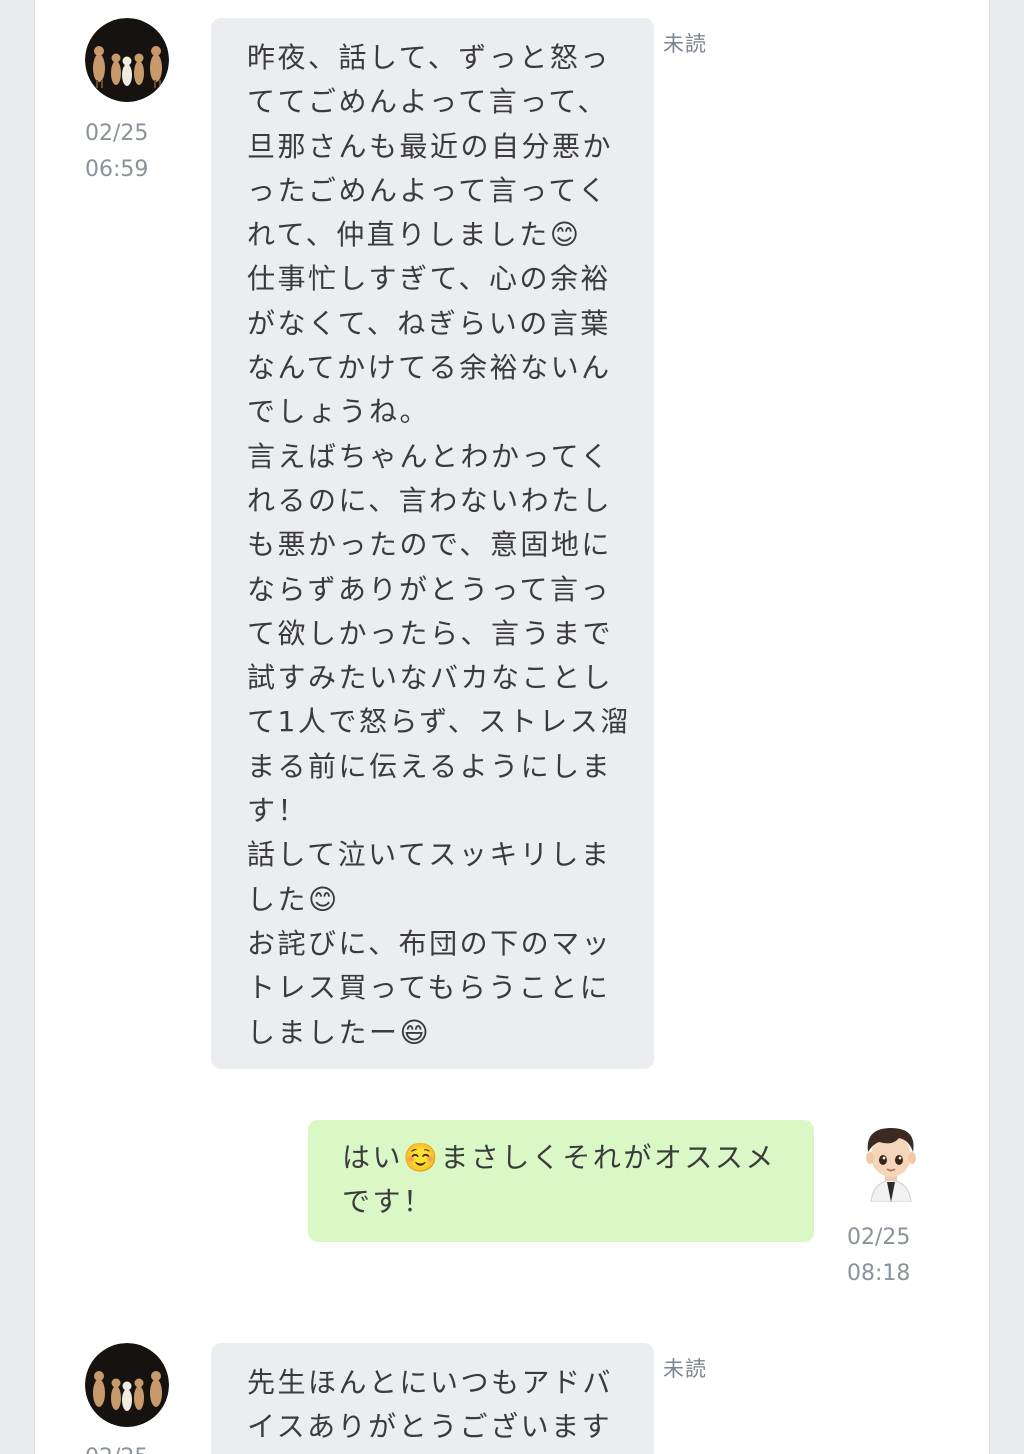  I want to click on message-line: ててごめんよって言って、, so click(427, 102).